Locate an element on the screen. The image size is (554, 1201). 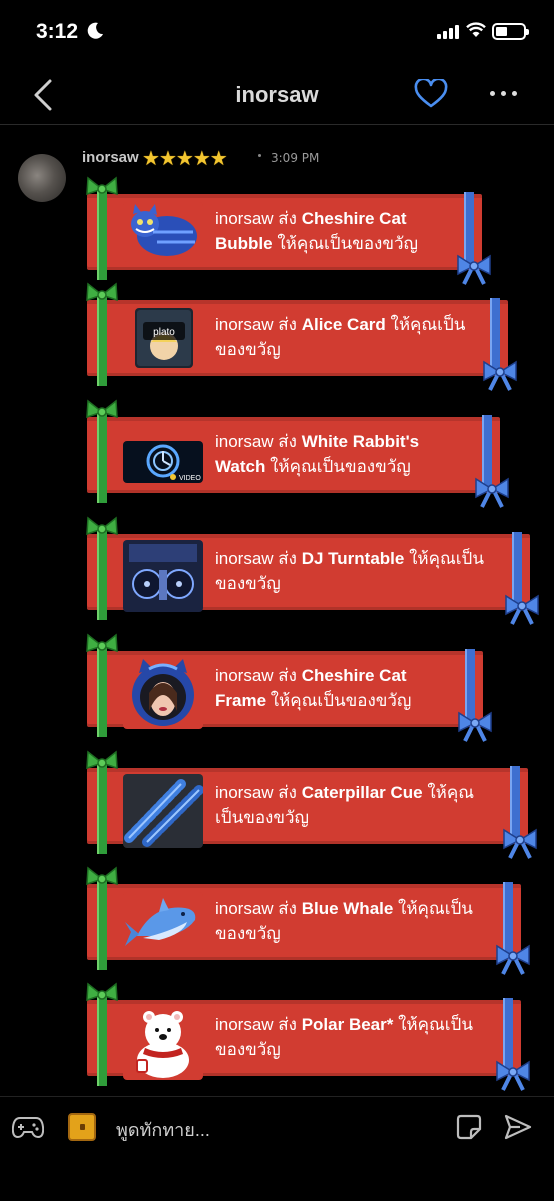
send-icon is located at coordinates (518, 1127).